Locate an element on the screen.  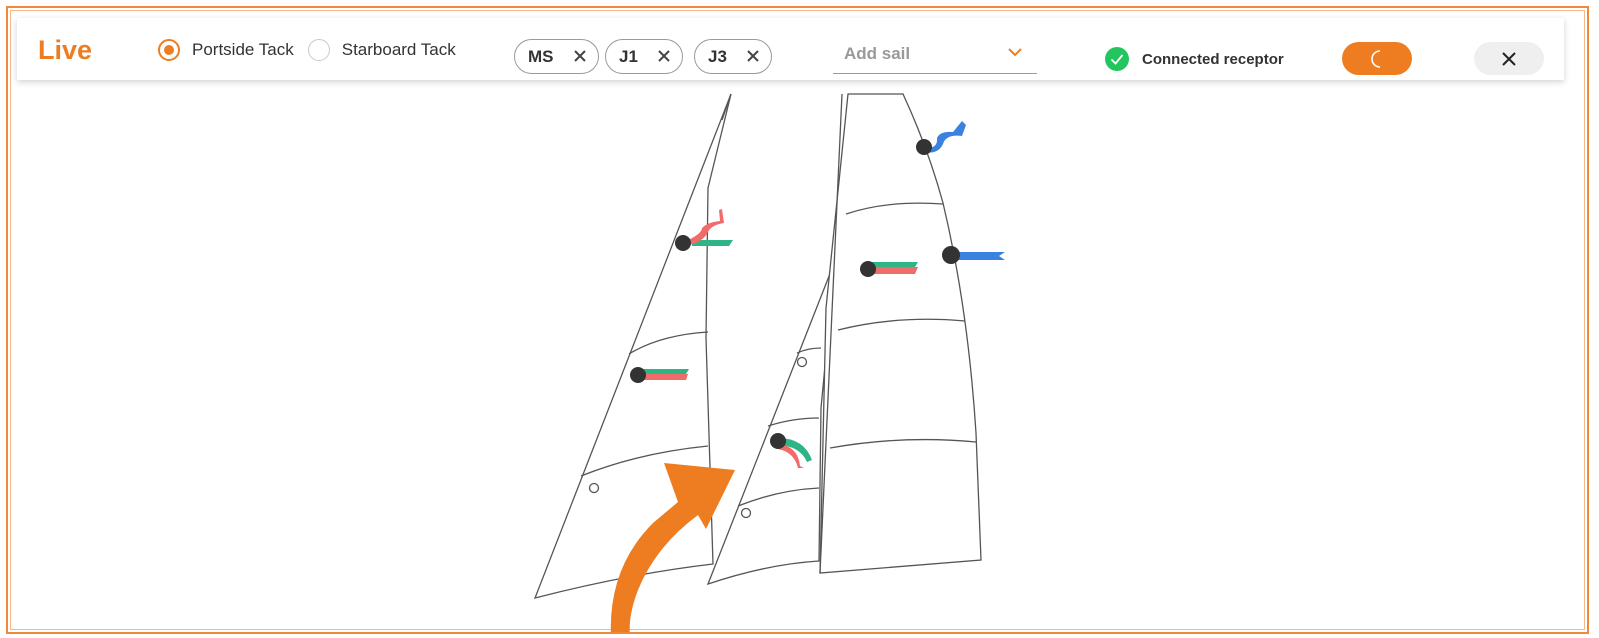
radio-label-portside: Portside Tack is located at coordinates (243, 50).